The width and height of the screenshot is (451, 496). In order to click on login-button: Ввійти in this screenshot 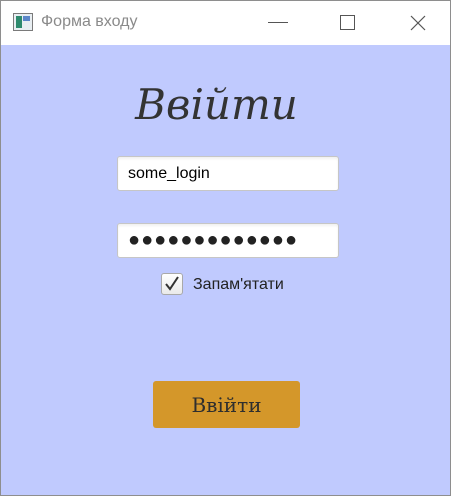, I will do `click(226, 404)`.